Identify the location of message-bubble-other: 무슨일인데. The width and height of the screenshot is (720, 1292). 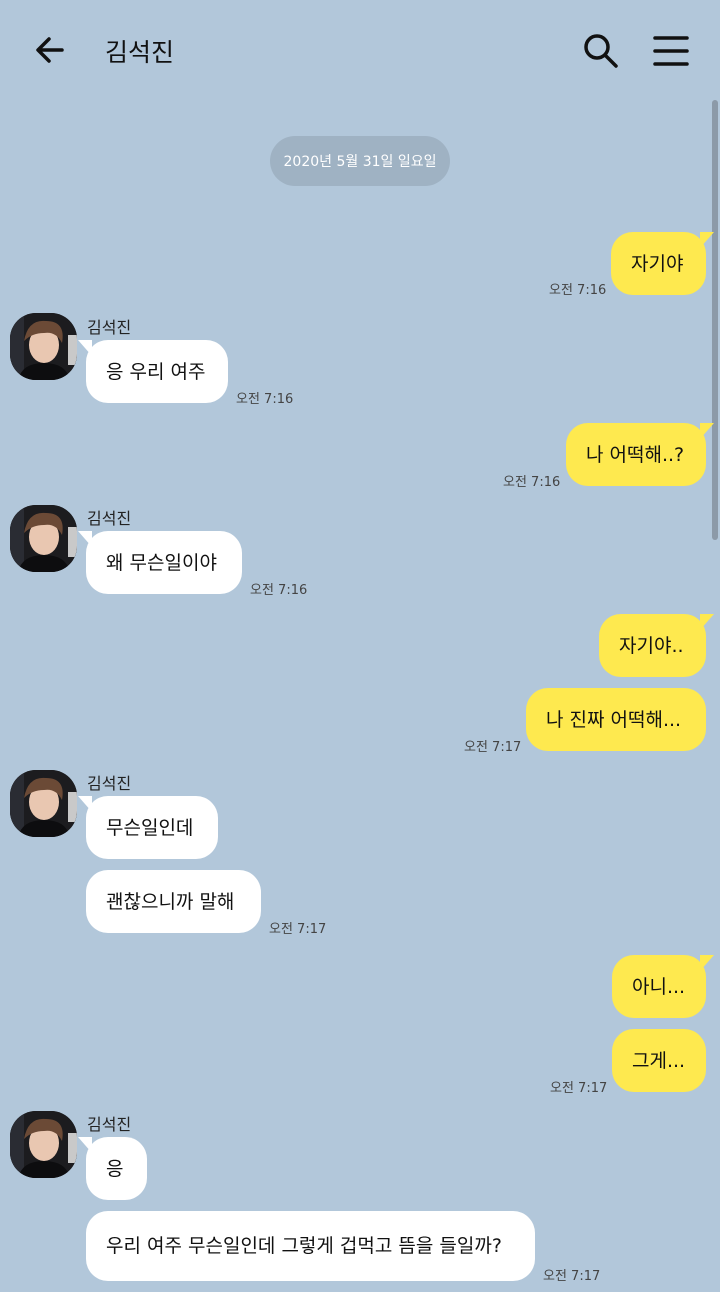
(148, 827).